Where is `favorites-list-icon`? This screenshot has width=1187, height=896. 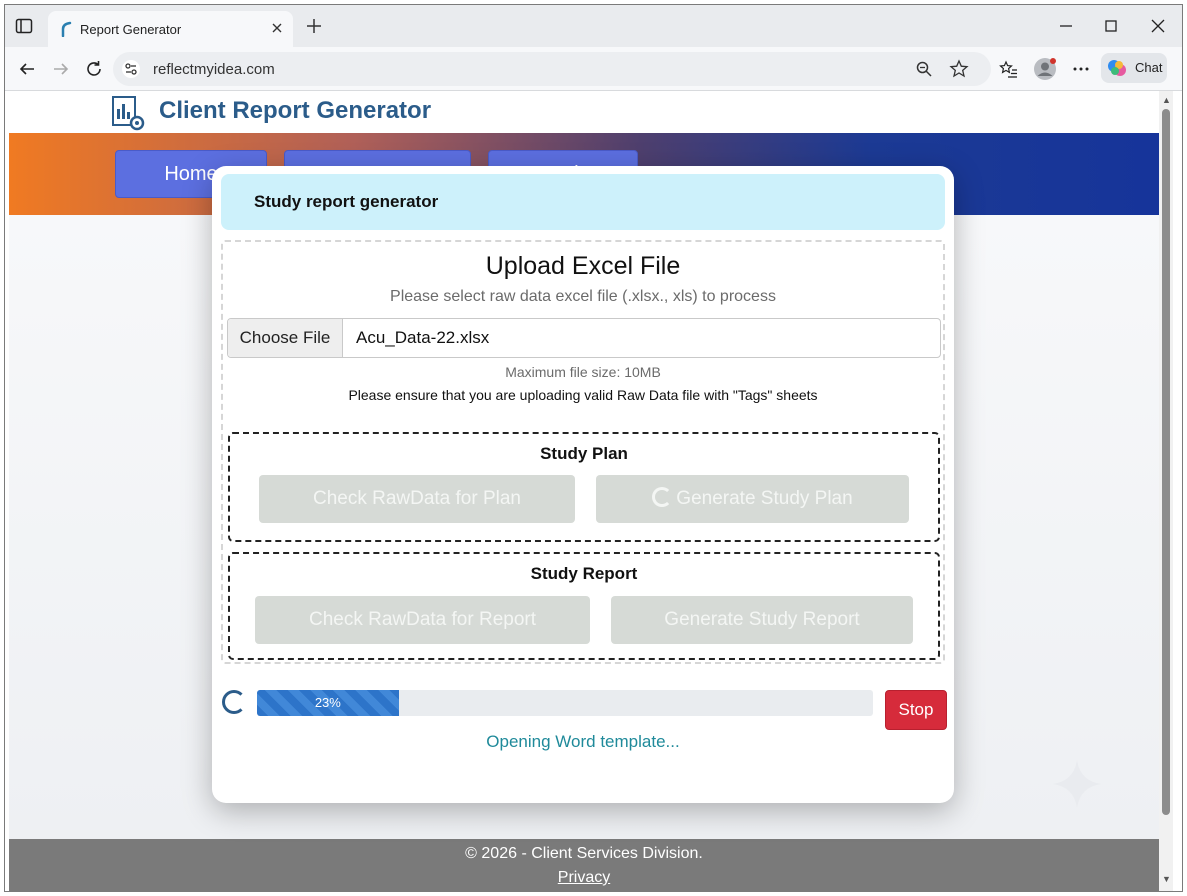
favorites-list-icon is located at coordinates (1008, 69).